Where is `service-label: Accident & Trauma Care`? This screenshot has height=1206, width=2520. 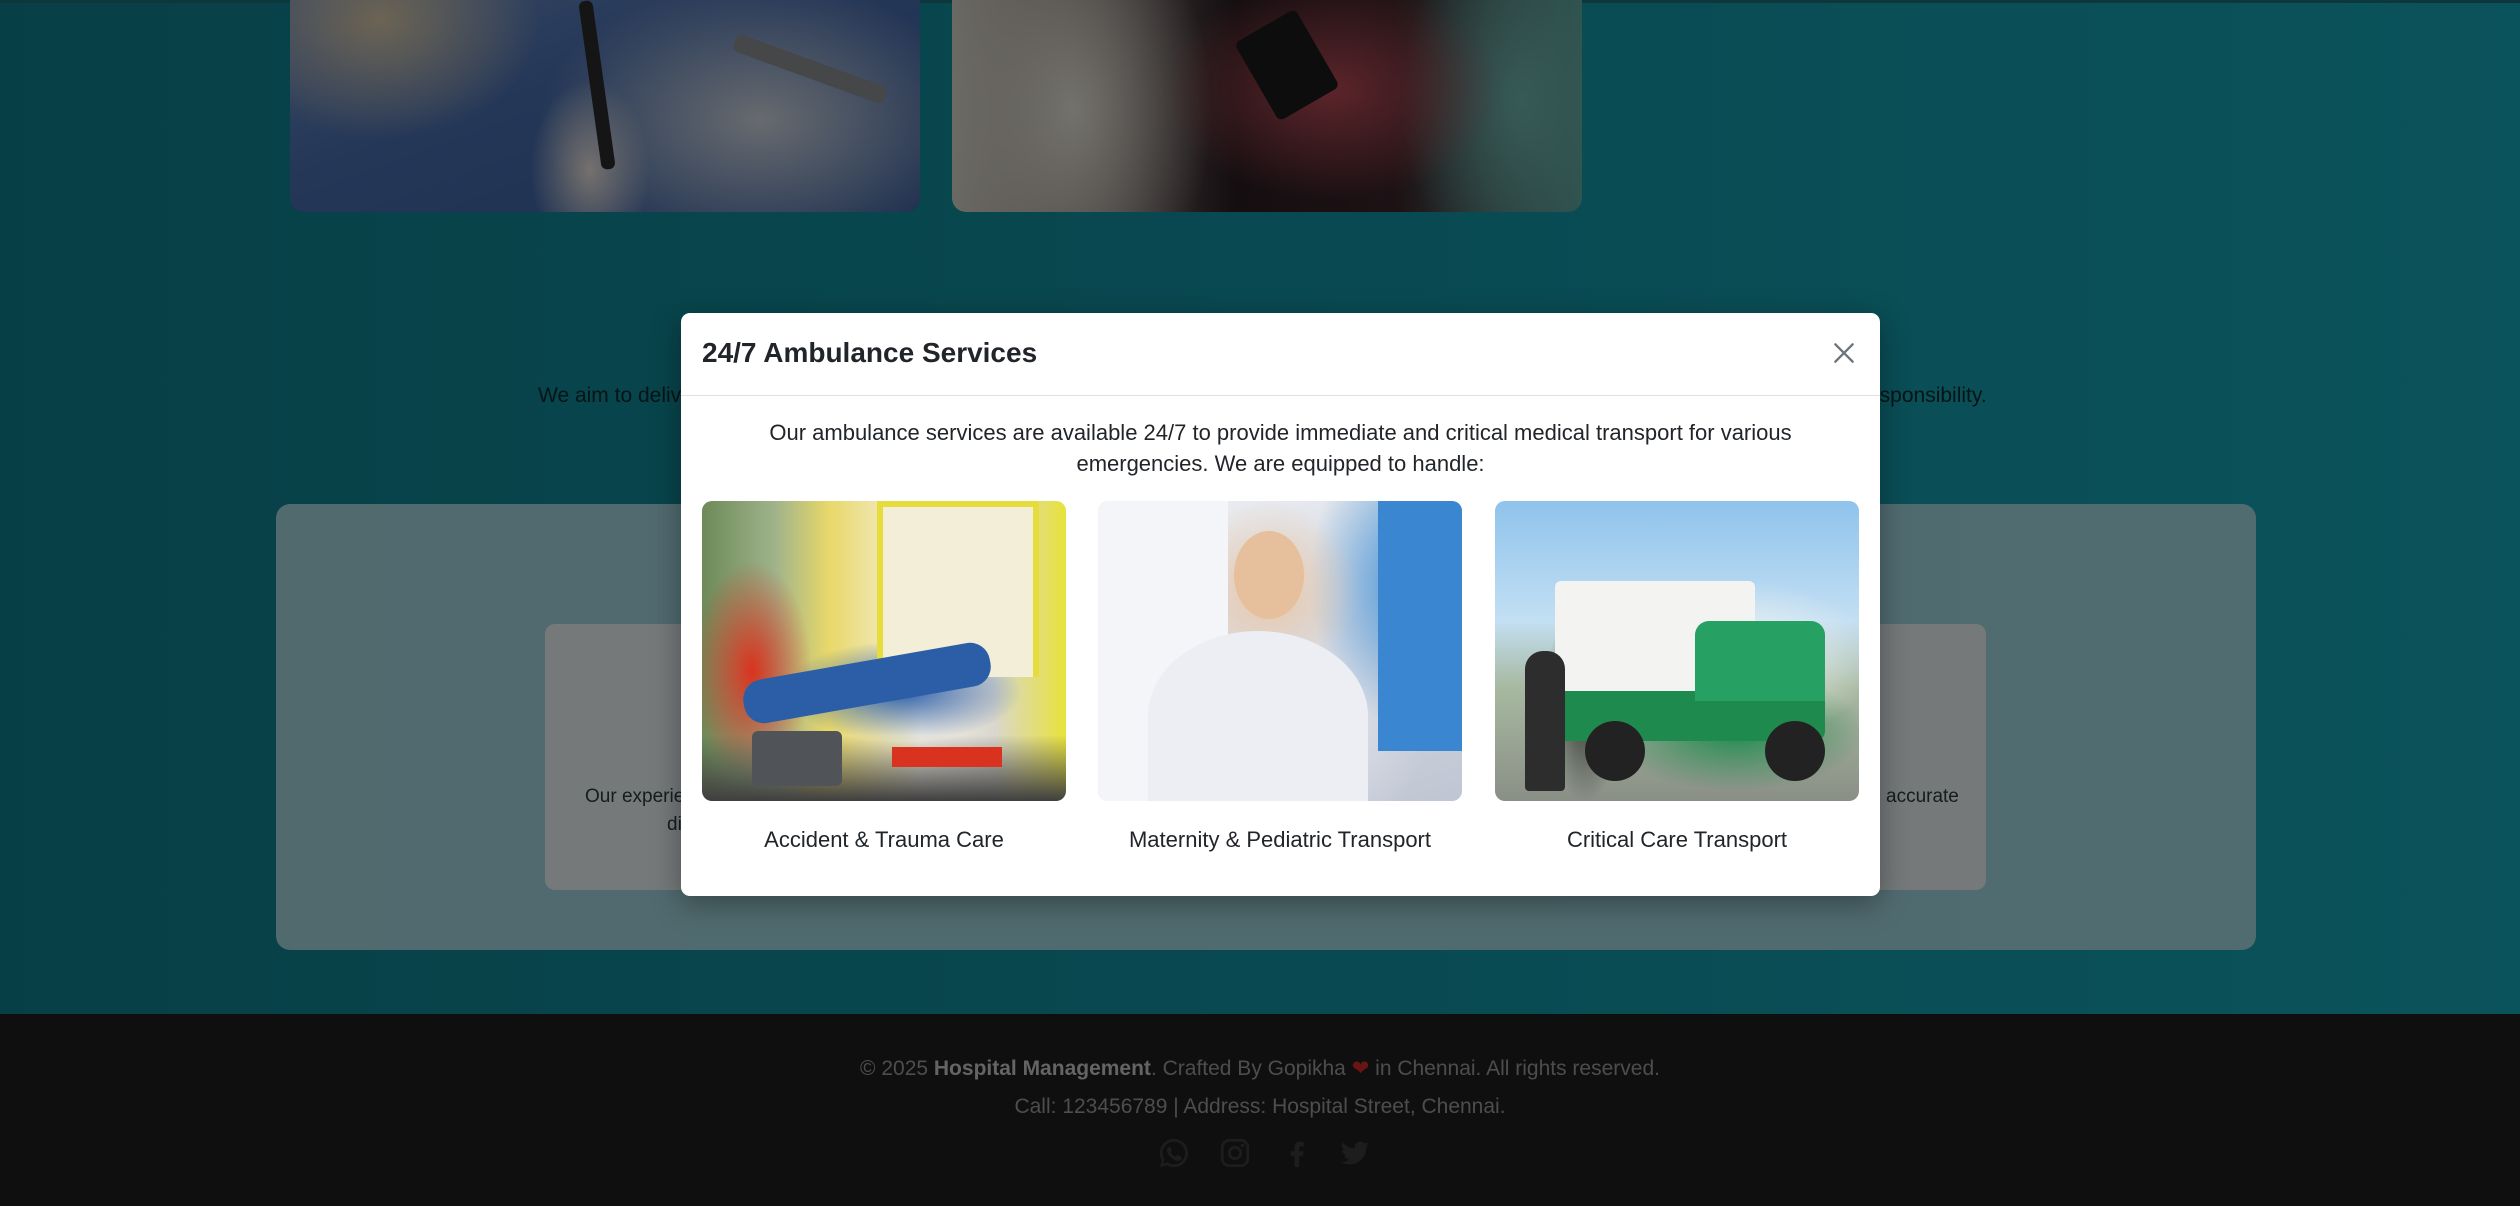 service-label: Accident & Trauma Care is located at coordinates (884, 839).